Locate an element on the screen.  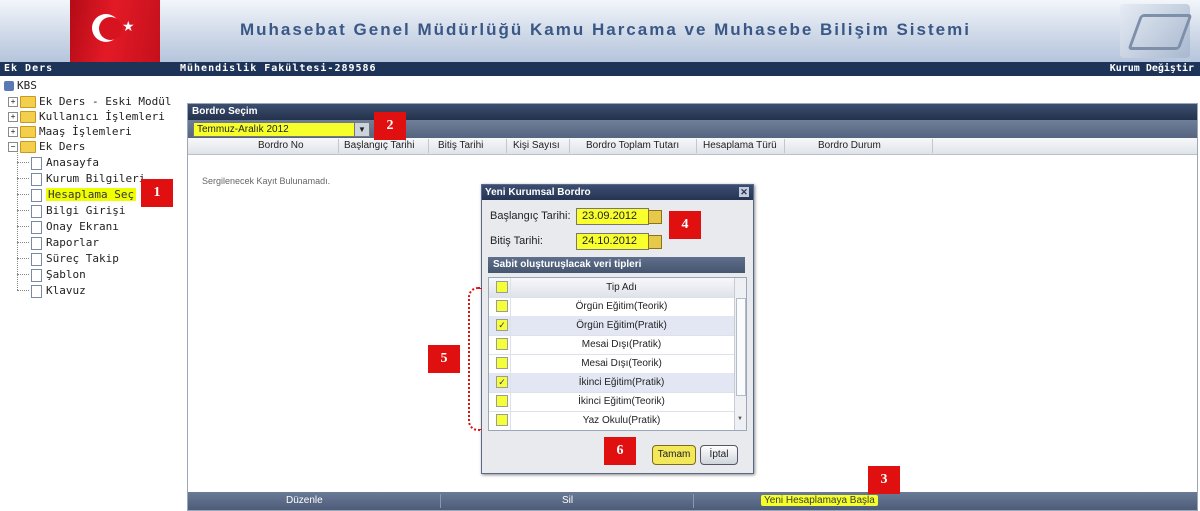
module-name: Ek Ders is located at coordinates (29, 68).